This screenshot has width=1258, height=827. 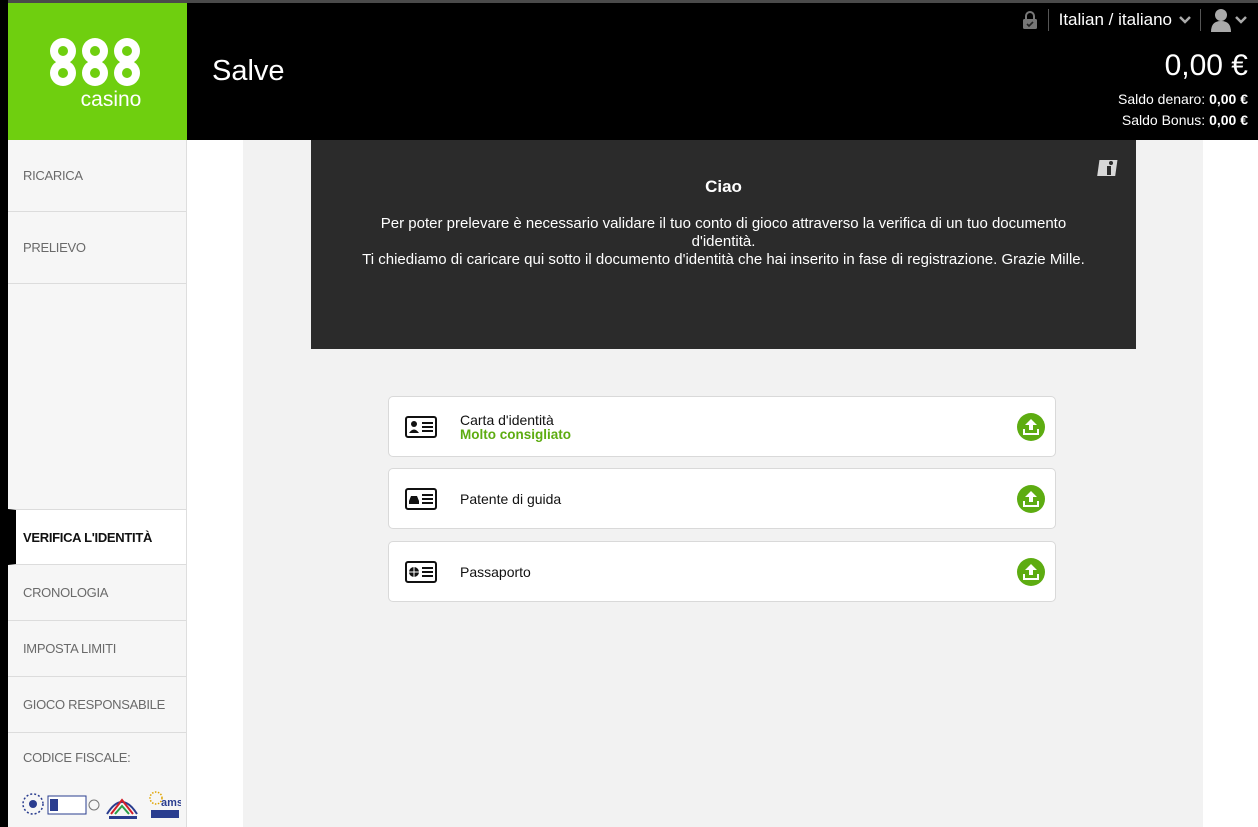 I want to click on codice-fiscale-label: CODICE FISCALE:, so click(x=77, y=757).